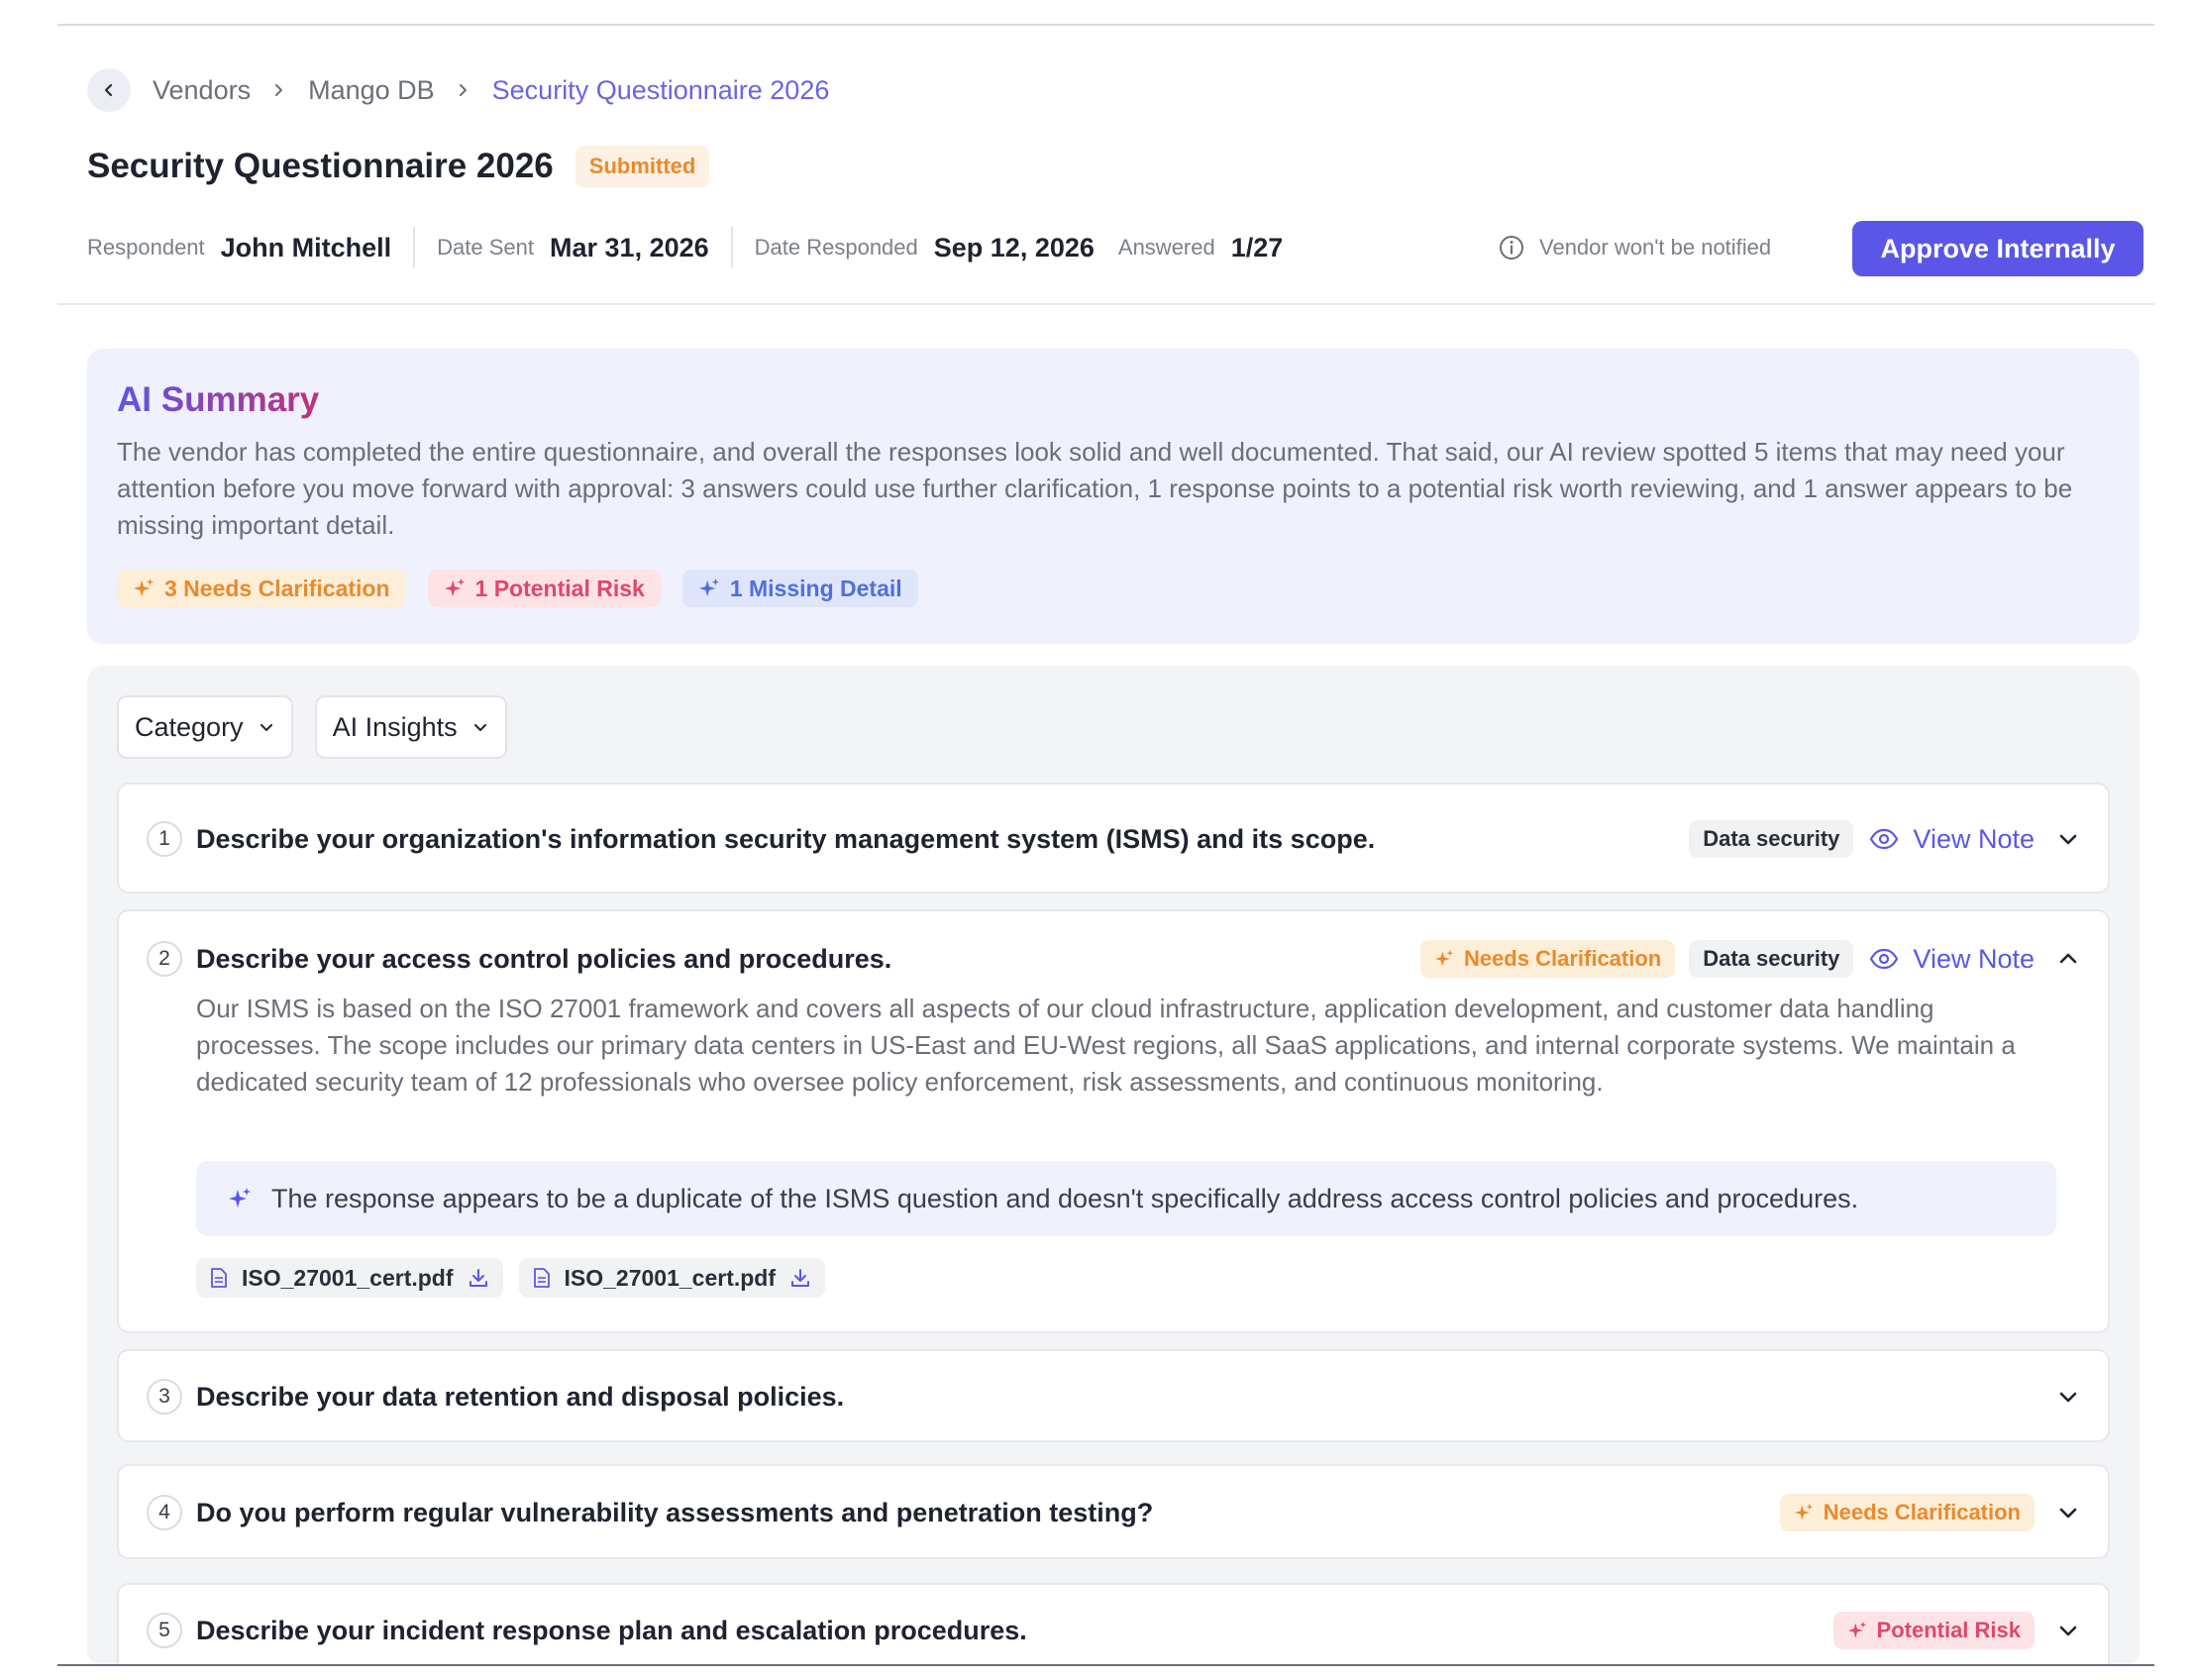 This screenshot has height=1680, width=2193. Describe the element at coordinates (164, 839) in the screenshot. I see `question-number: 1` at that location.